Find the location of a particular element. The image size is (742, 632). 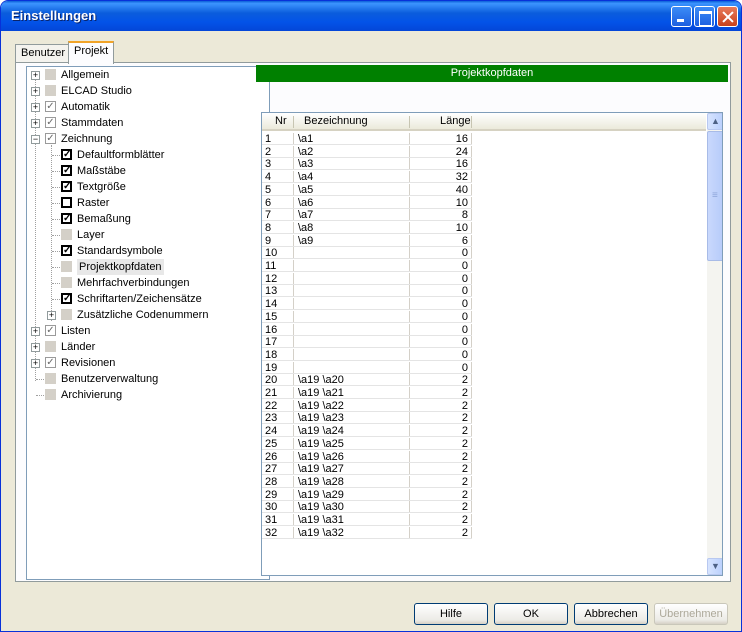

cell-bezeichnung: \a19 \a20 is located at coordinates (321, 380).